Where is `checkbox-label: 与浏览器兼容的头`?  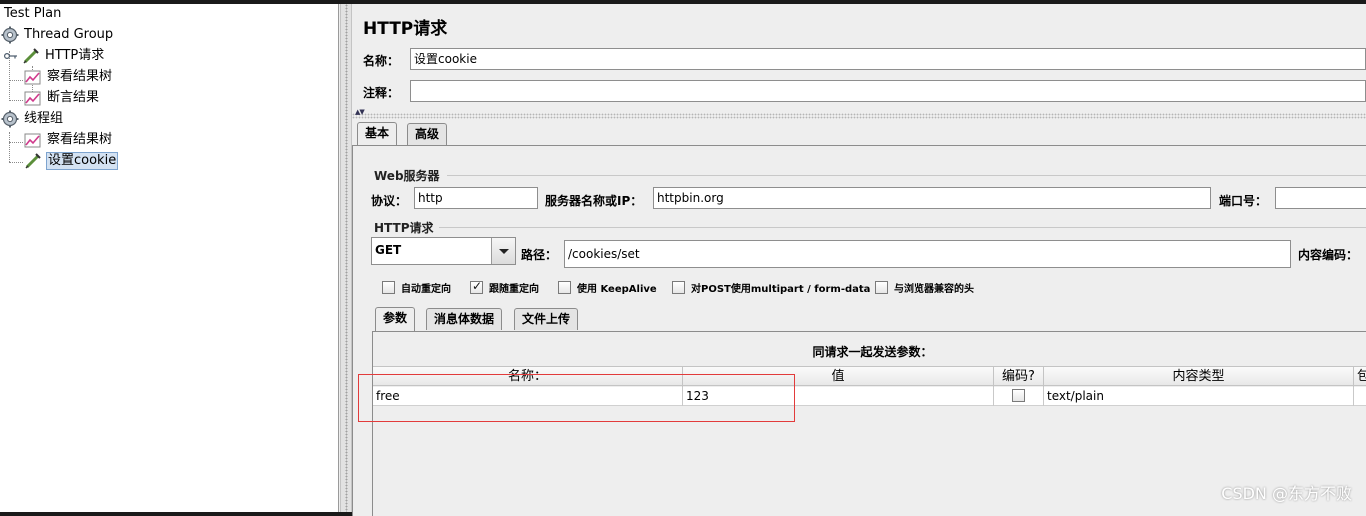
checkbox-label: 与浏览器兼容的头 is located at coordinates (934, 289).